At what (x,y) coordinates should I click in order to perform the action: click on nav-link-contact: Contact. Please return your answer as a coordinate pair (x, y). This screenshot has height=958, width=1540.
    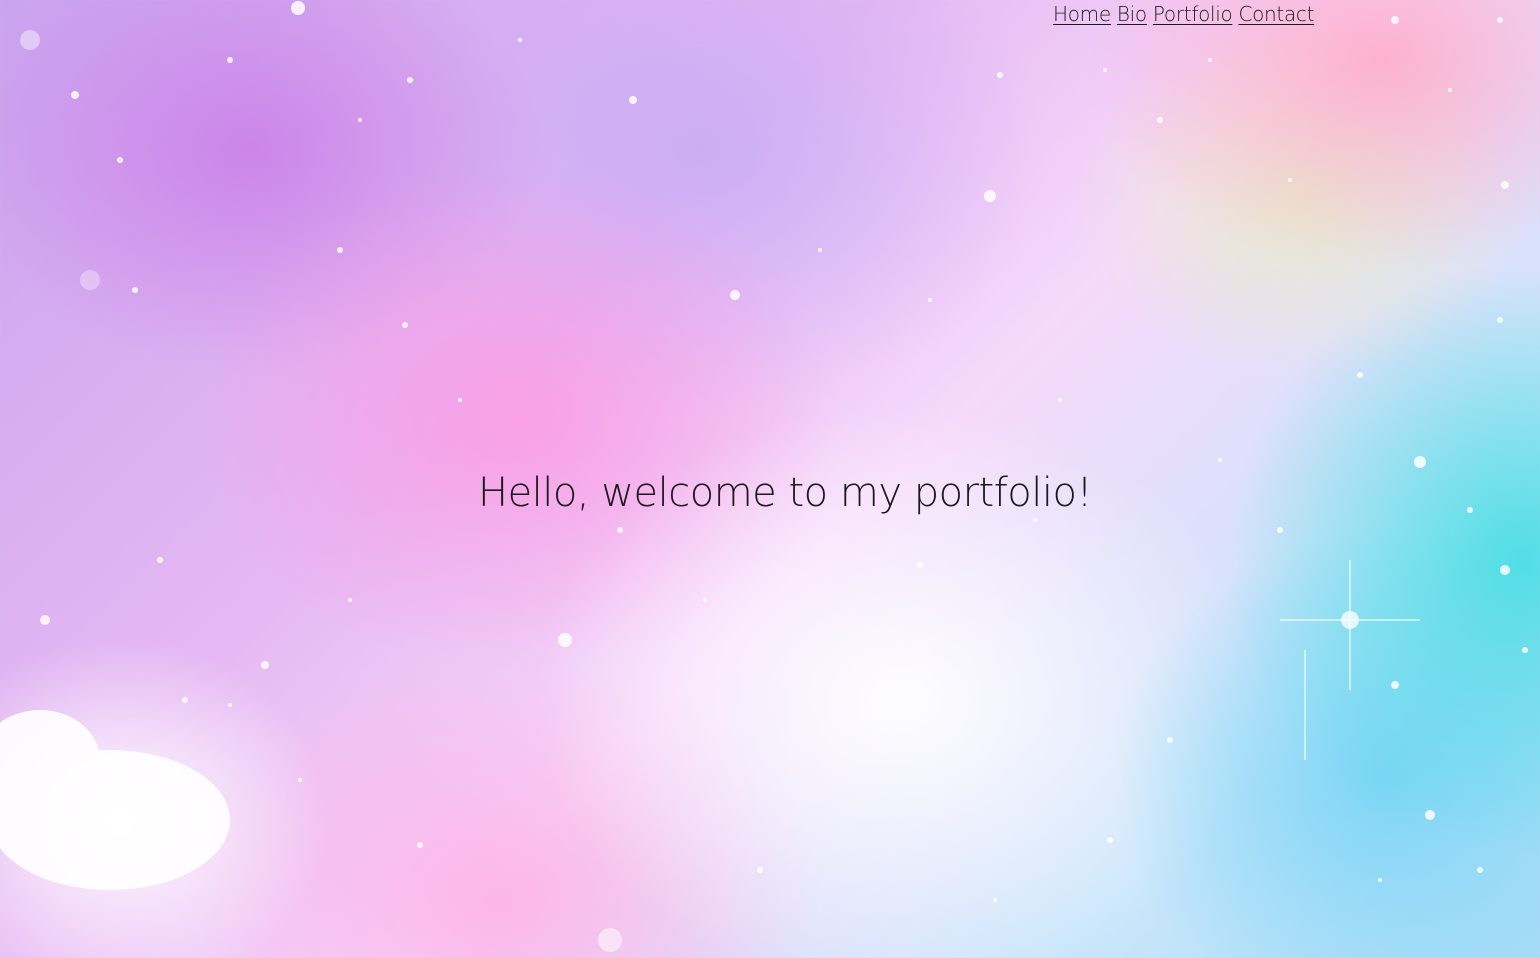
    Looking at the image, I should click on (1276, 14).